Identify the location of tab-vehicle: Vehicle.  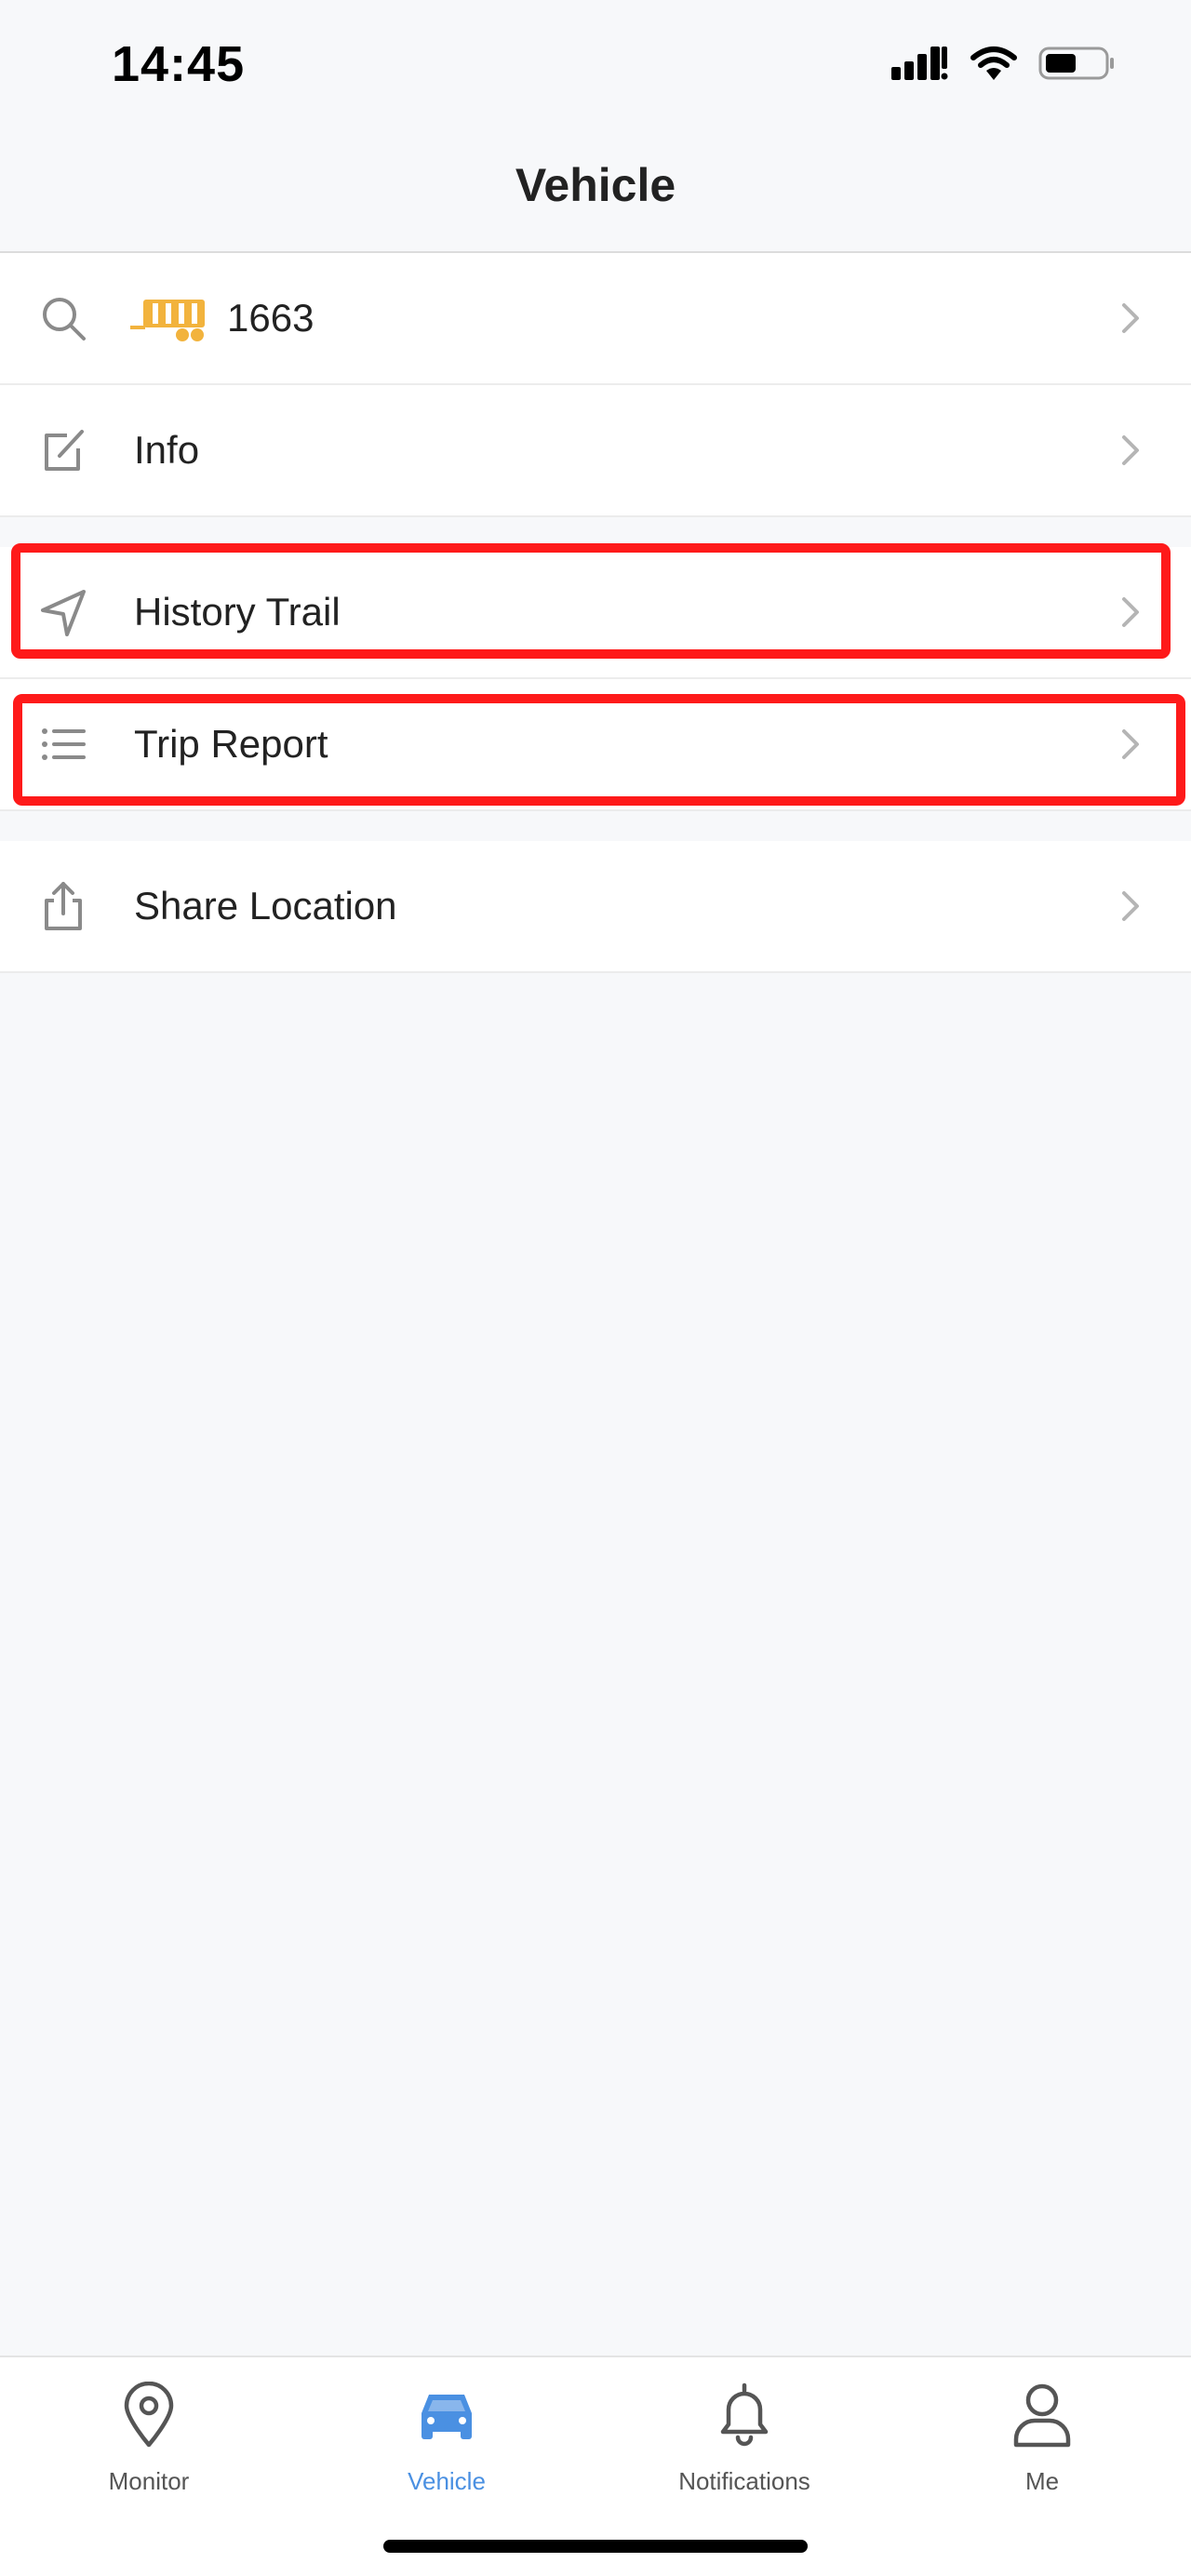
(447, 2431).